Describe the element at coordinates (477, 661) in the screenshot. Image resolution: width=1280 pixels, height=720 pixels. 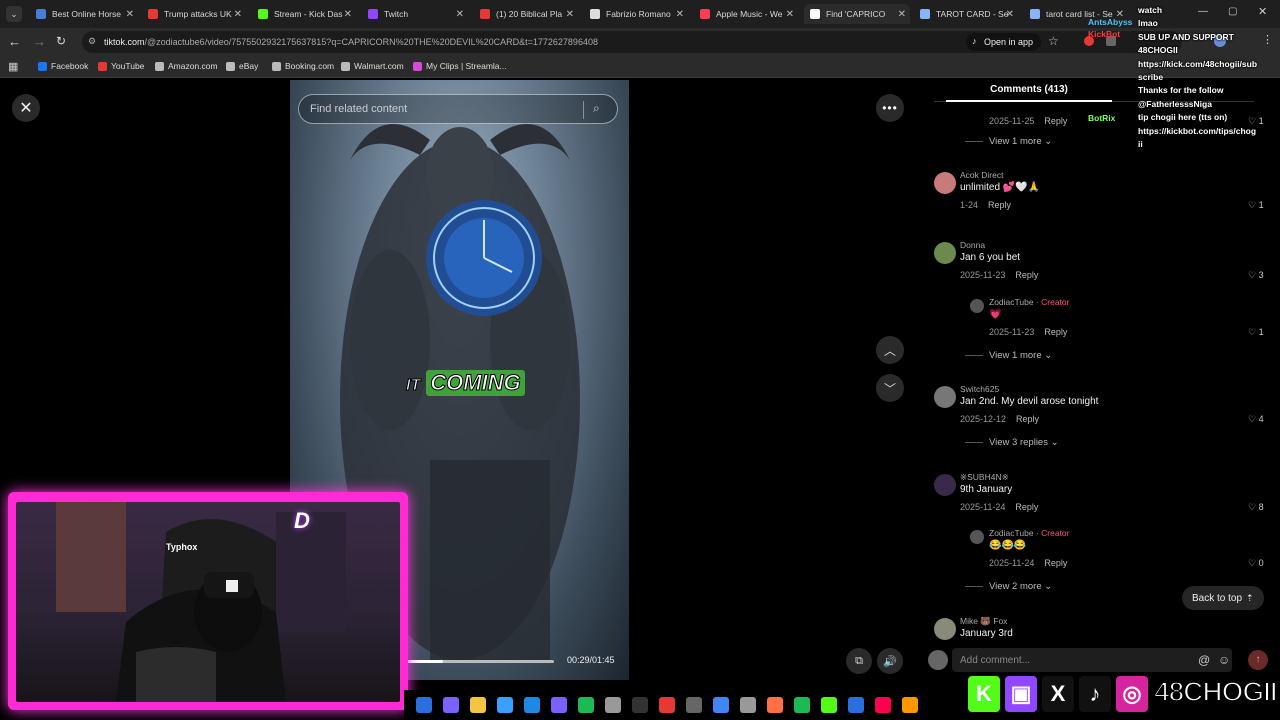
I see `video-progress-bar` at that location.